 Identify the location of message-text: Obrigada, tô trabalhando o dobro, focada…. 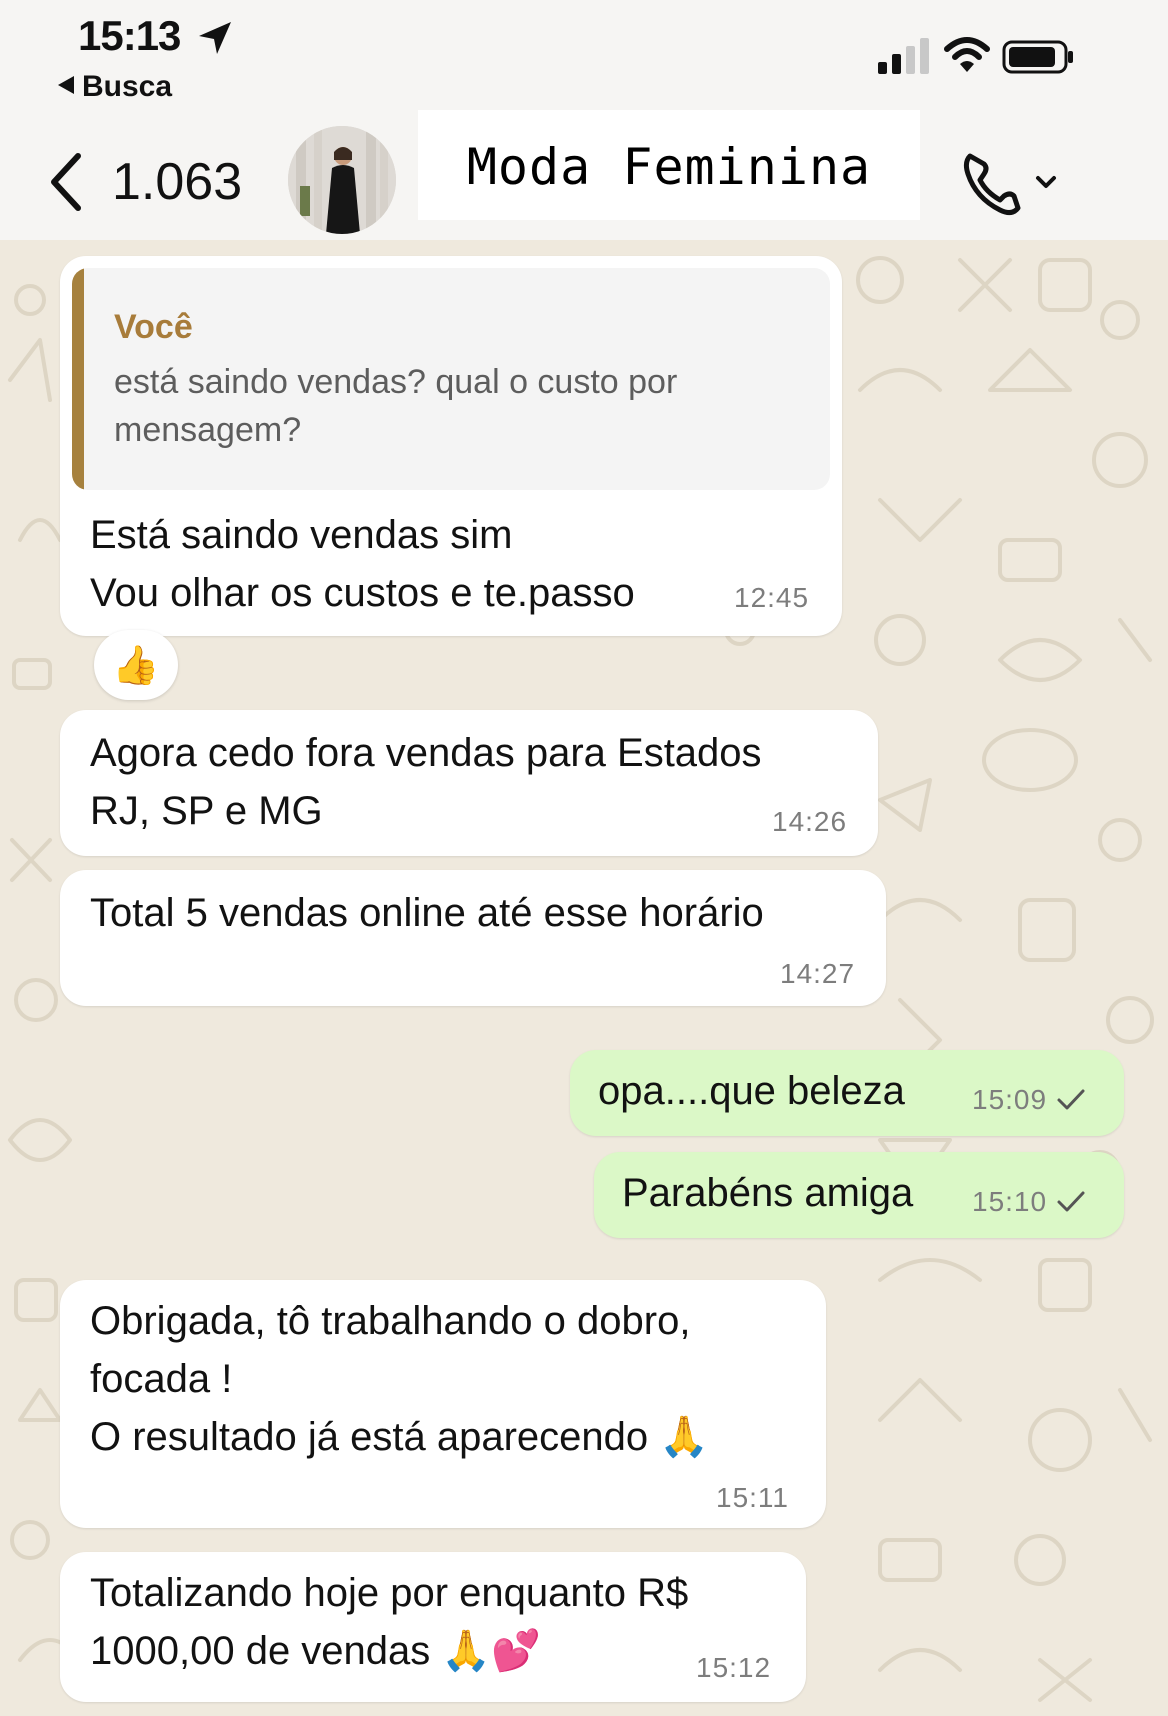
(399, 1379).